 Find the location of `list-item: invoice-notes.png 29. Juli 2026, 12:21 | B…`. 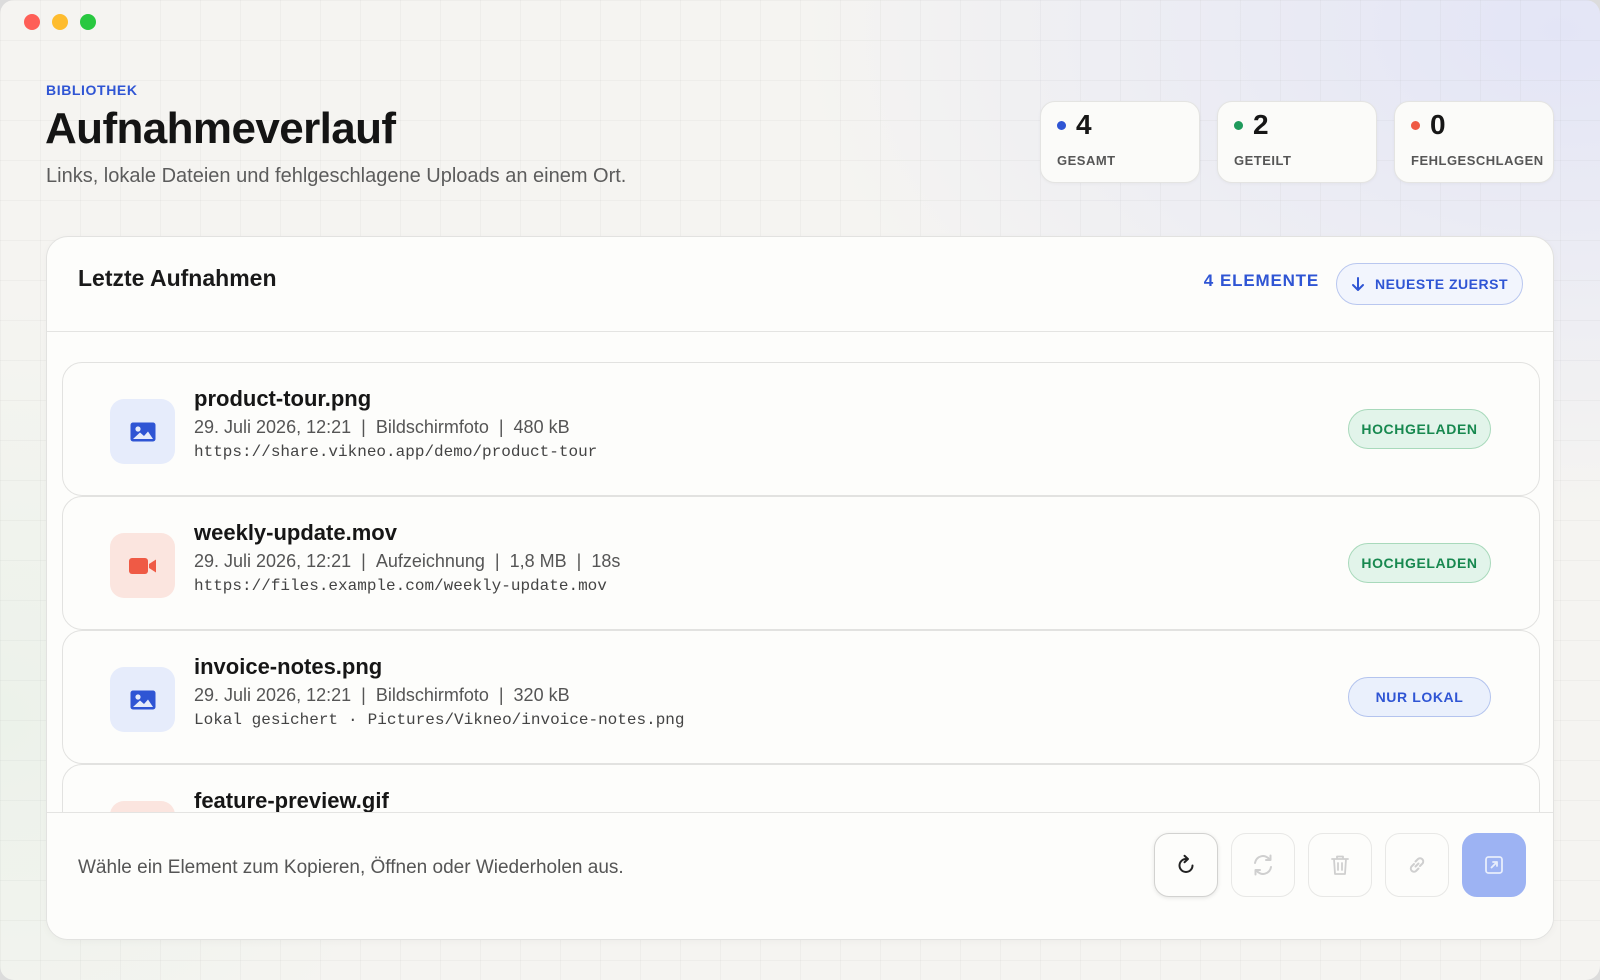

list-item: invoice-notes.png 29. Juli 2026, 12:21 | B… is located at coordinates (801, 697).